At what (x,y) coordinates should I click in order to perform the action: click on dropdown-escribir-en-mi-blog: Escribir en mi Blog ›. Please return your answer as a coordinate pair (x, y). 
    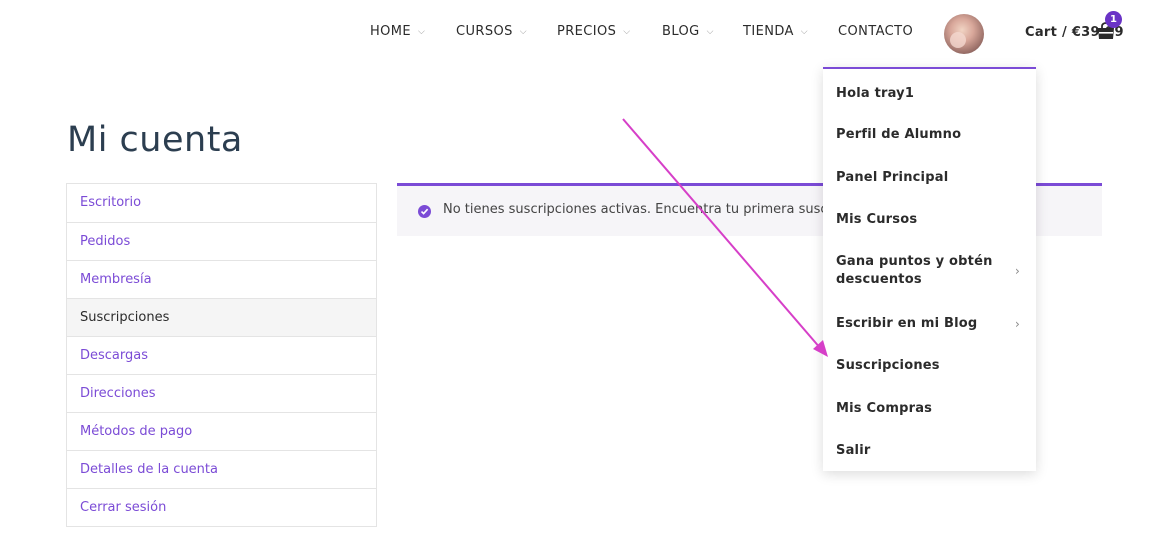
    Looking at the image, I should click on (931, 324).